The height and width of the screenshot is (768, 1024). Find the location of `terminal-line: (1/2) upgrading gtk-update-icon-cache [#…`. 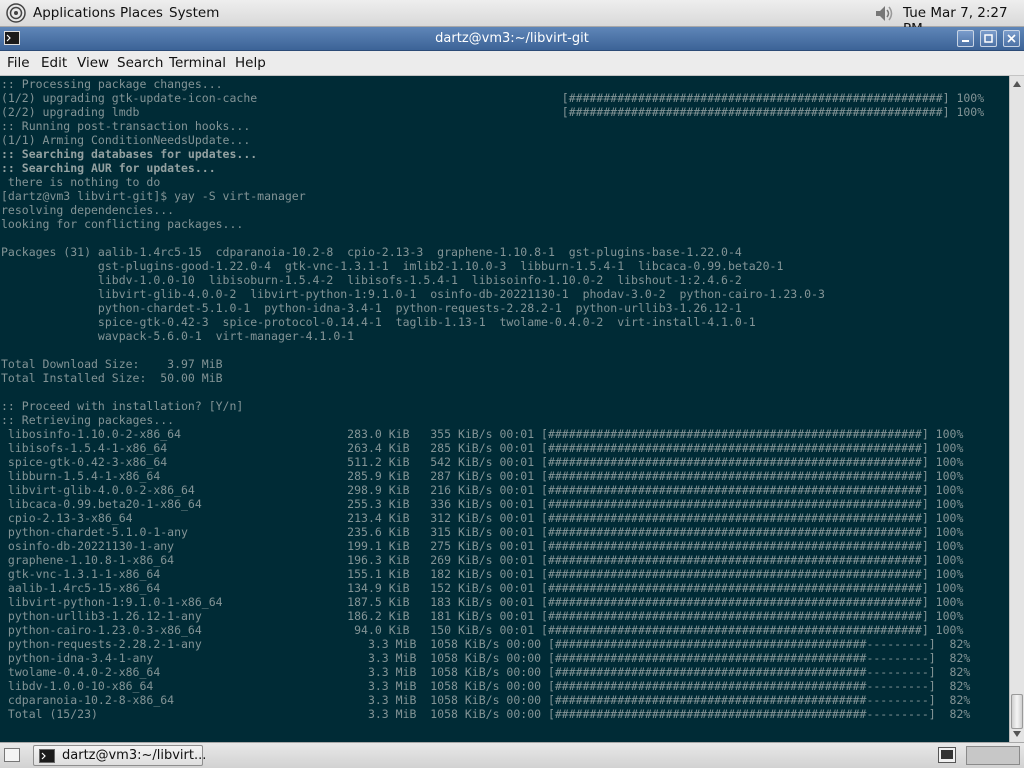

terminal-line: (1/2) upgrading gtk-update-icon-cache [#… is located at coordinates (493, 98).